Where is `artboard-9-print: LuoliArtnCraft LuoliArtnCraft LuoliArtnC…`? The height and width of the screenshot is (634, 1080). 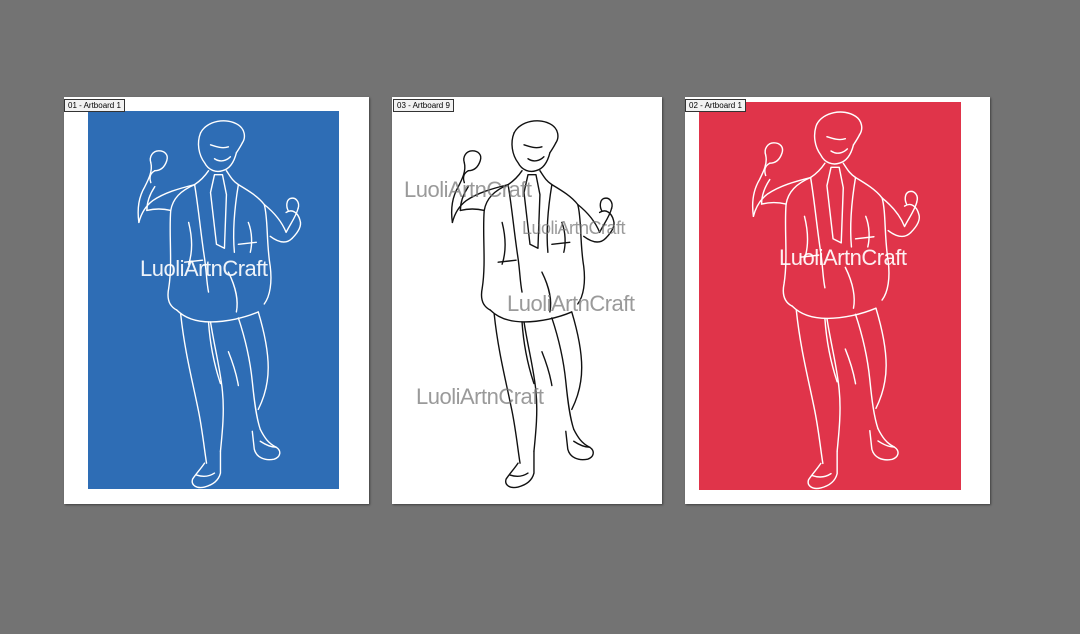
artboard-9-print: LuoliArtnCraft LuoliArtnCraft LuoliArtnC… is located at coordinates (527, 300).